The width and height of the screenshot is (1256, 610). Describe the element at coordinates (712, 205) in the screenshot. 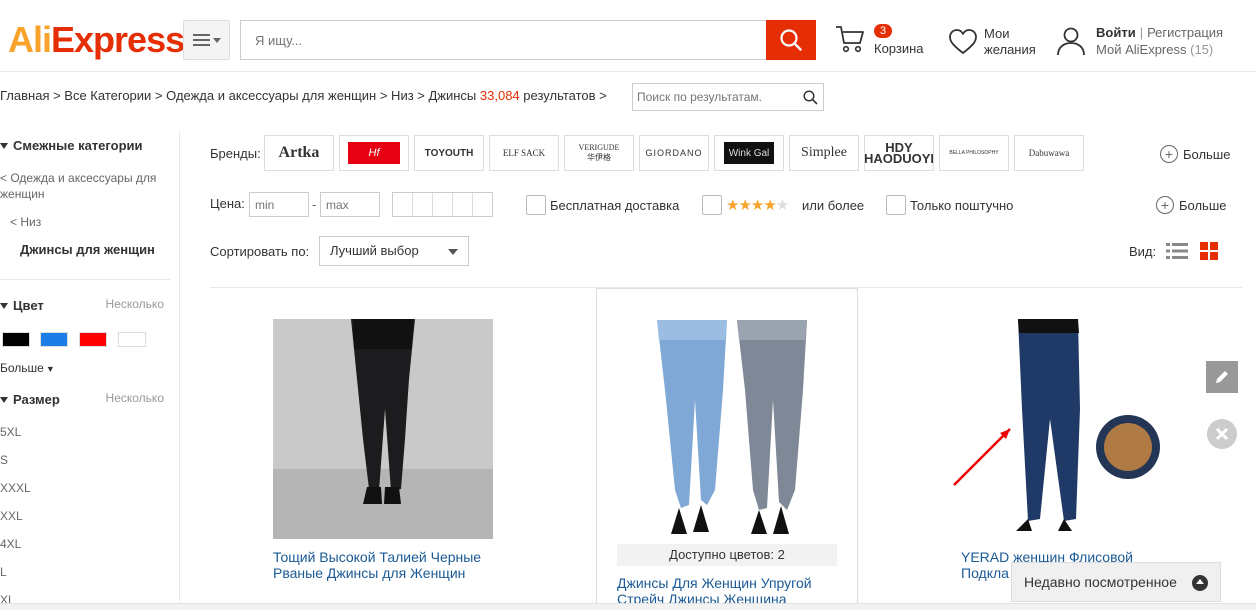

I see `rating-checkbox` at that location.